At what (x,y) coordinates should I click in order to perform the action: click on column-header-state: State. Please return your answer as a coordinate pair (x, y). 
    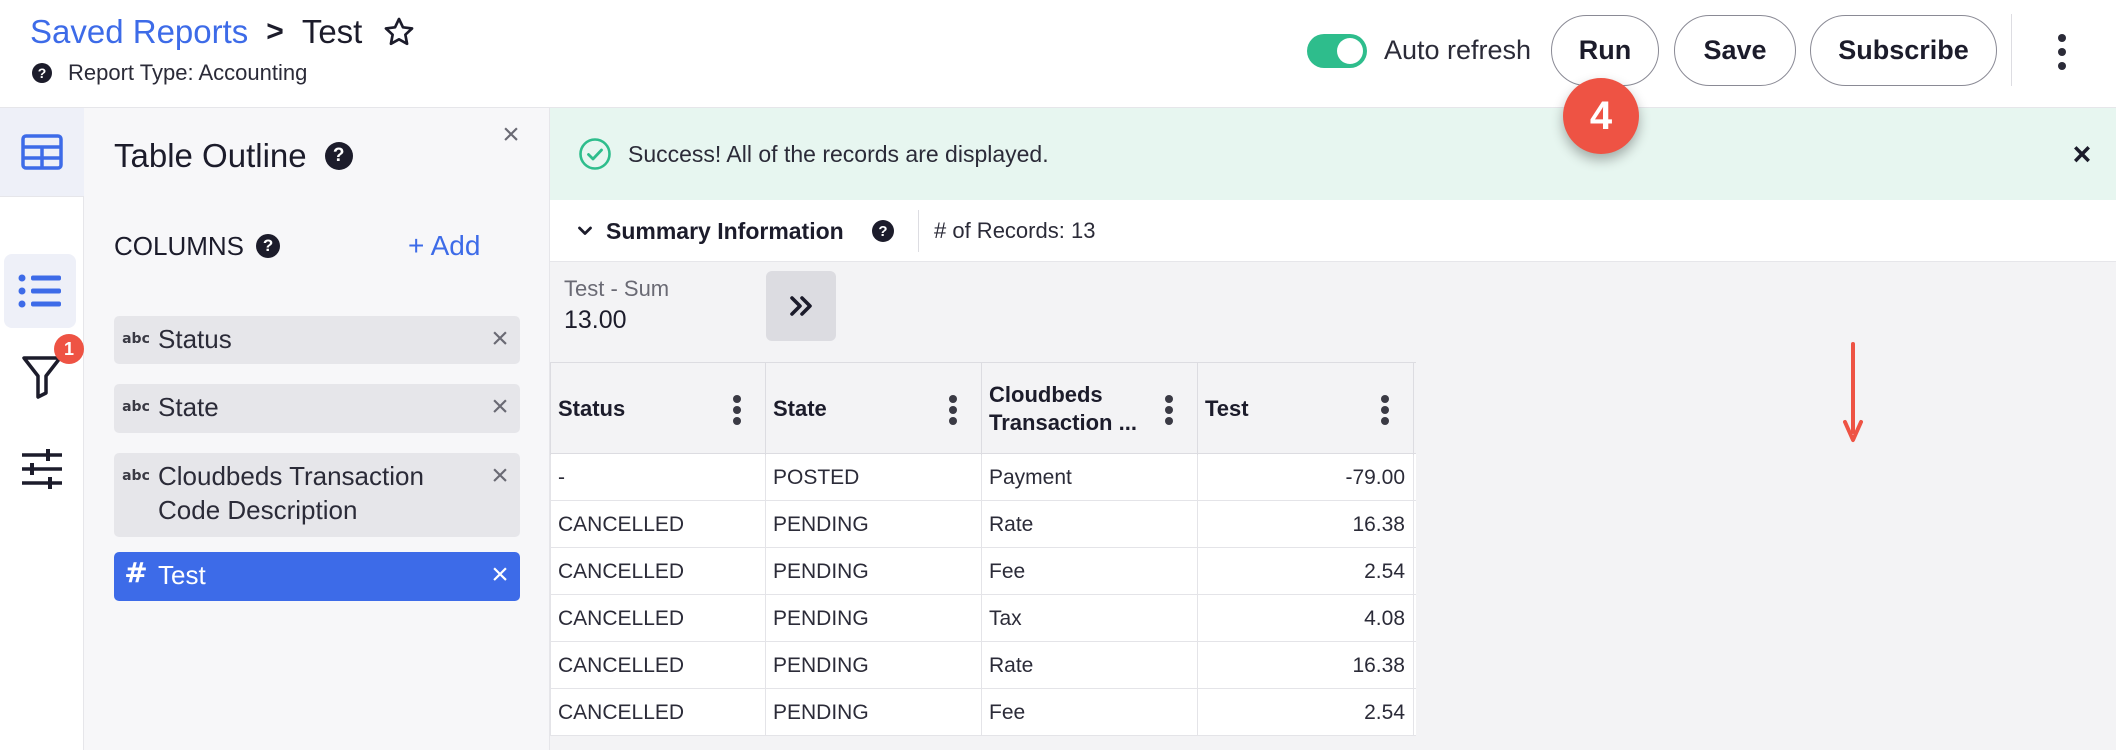
    Looking at the image, I should click on (874, 409).